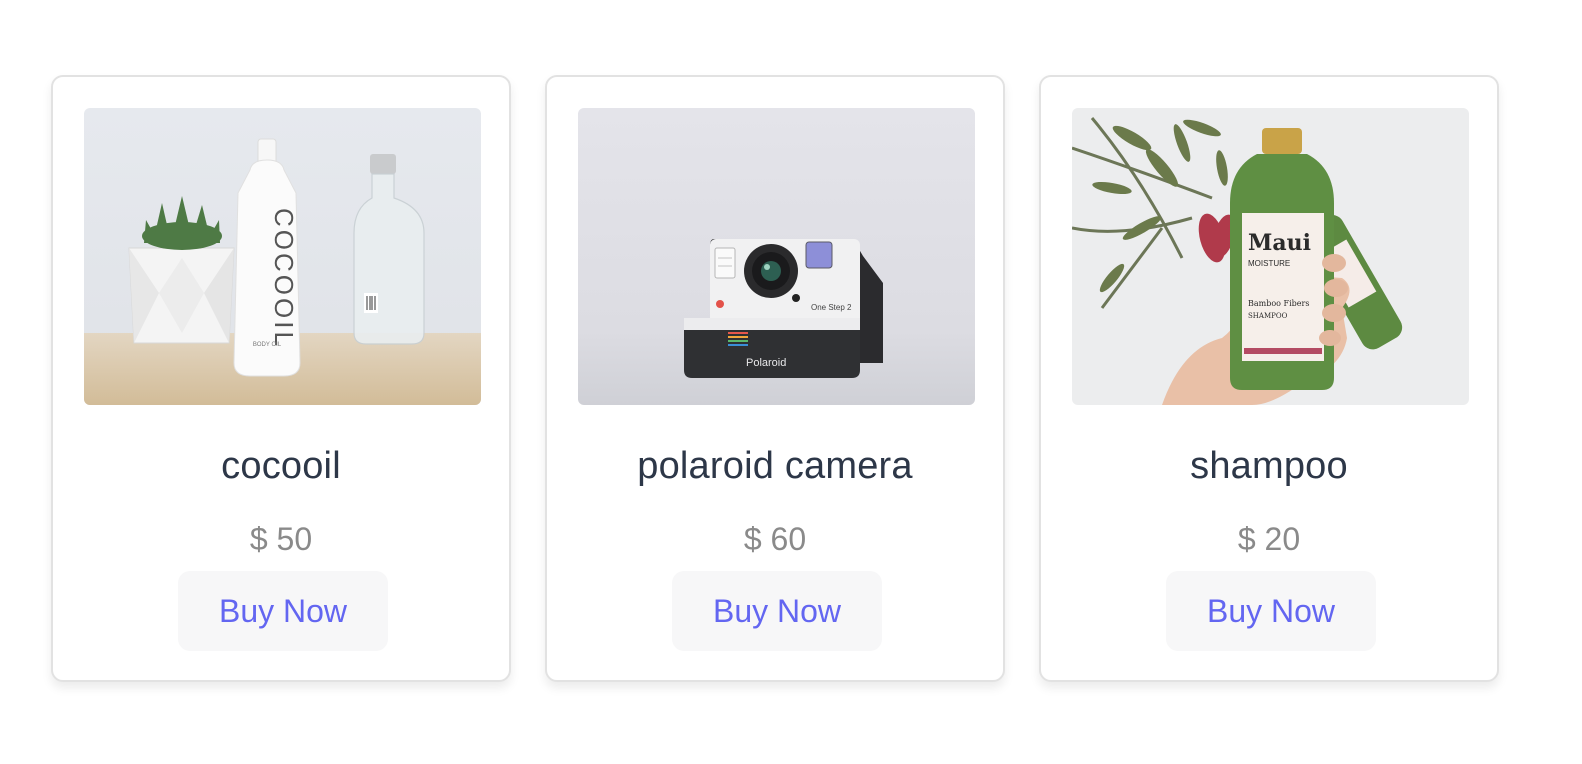 The height and width of the screenshot is (764, 1582). I want to click on cocooil-product-photo: COCOOIL BODY OIL, so click(282, 256).